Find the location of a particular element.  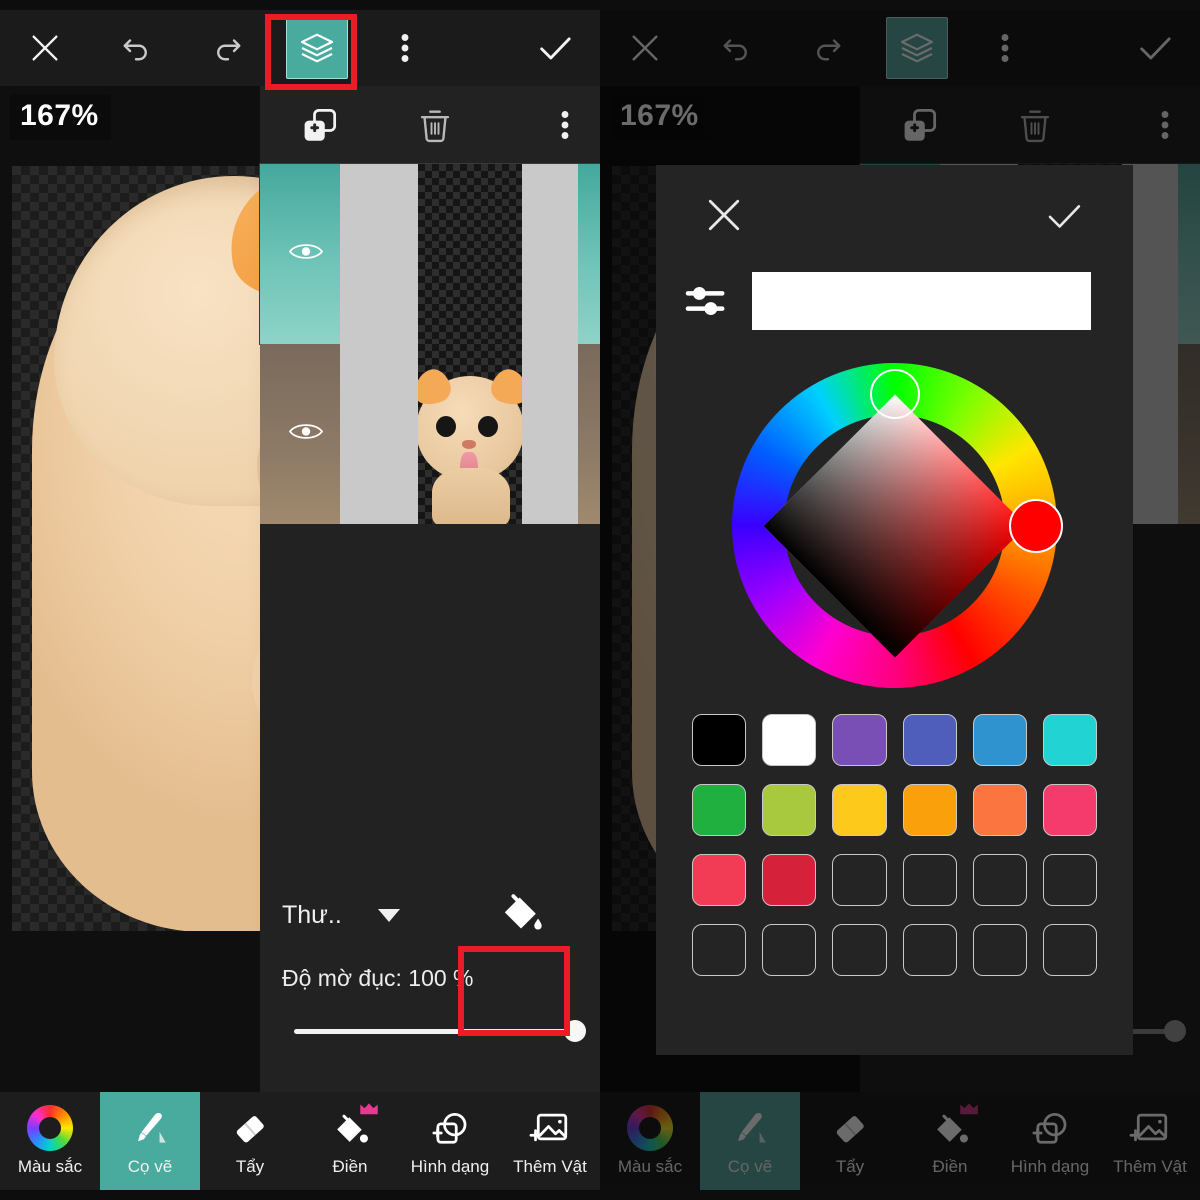

undo-icon is located at coordinates (735, 50).